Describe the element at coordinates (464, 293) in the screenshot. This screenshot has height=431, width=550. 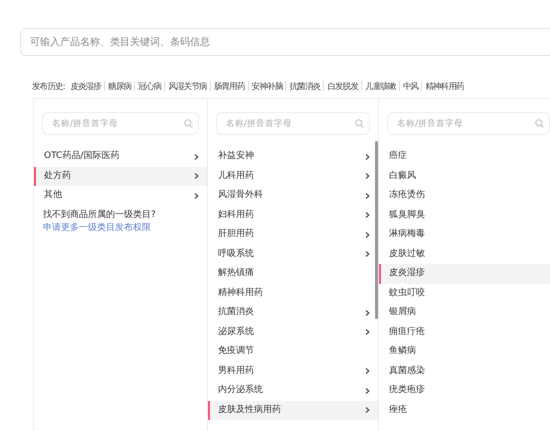
I see `category-item: 蚊虫叮咬` at that location.